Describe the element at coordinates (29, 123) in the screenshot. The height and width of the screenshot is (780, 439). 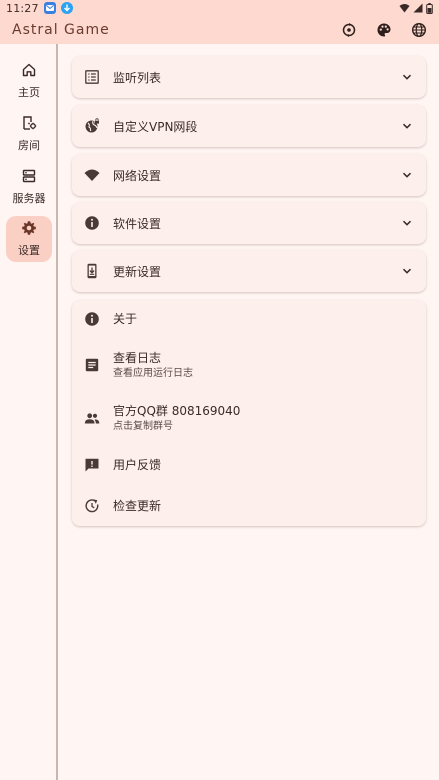
I see `room-icon` at that location.